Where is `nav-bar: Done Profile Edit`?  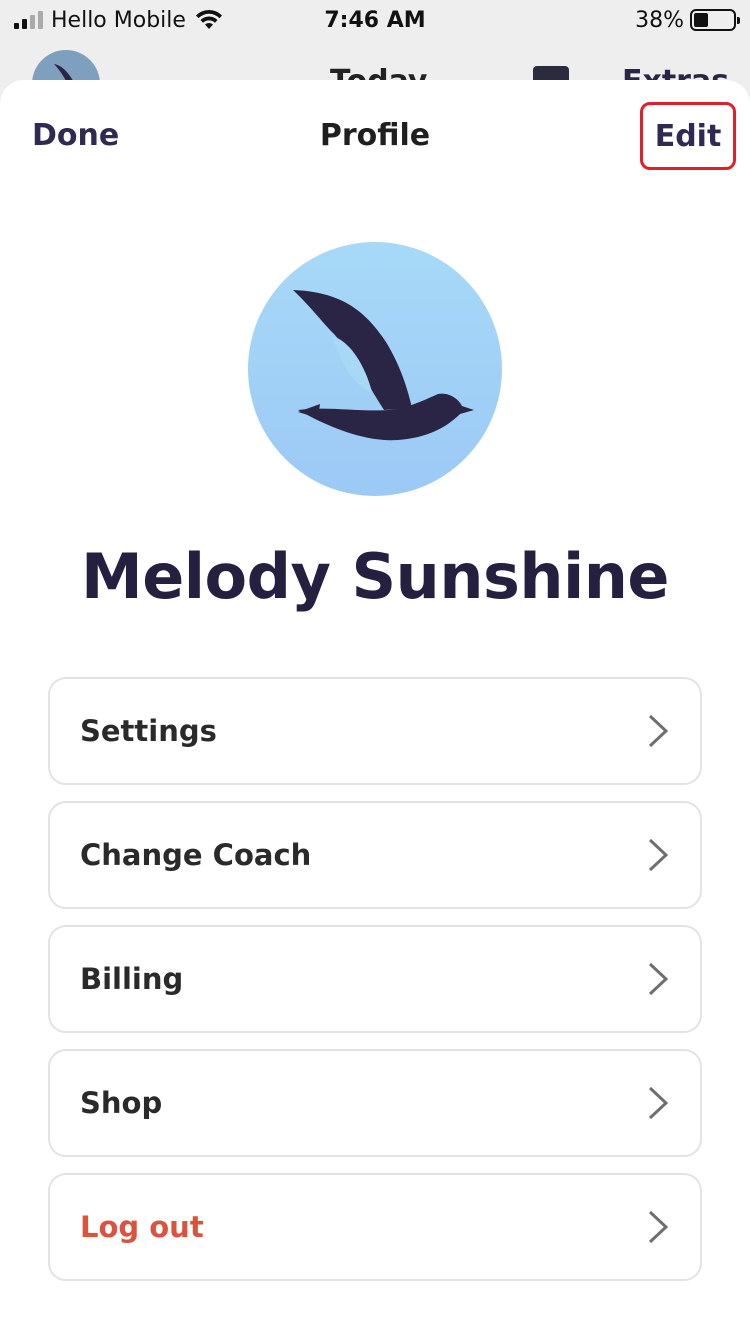 nav-bar: Done Profile Edit is located at coordinates (375, 137).